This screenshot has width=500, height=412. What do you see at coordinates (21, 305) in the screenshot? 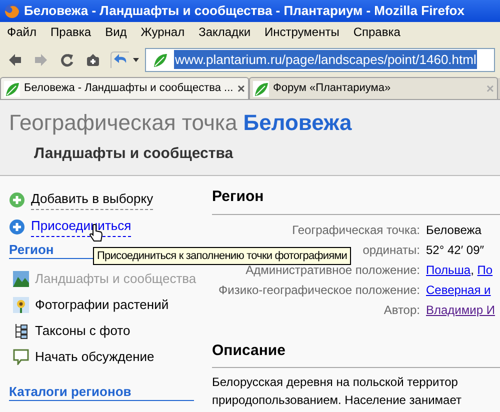
I see `flower-photo-icon` at bounding box center [21, 305].